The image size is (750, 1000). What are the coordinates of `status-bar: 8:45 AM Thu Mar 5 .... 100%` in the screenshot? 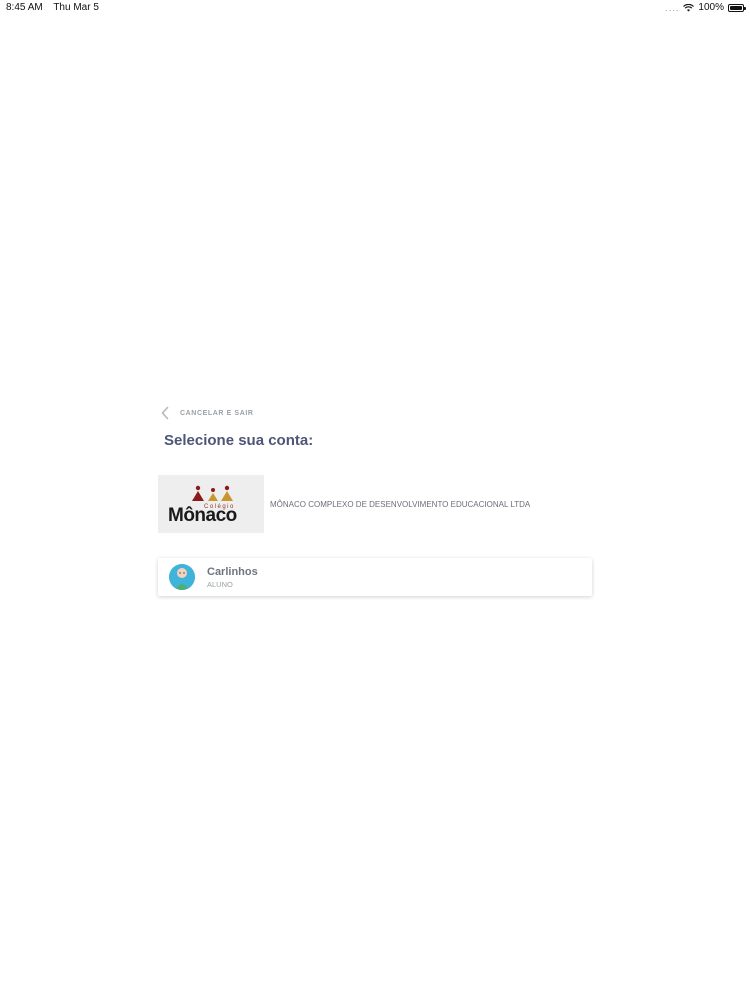 It's located at (375, 8).